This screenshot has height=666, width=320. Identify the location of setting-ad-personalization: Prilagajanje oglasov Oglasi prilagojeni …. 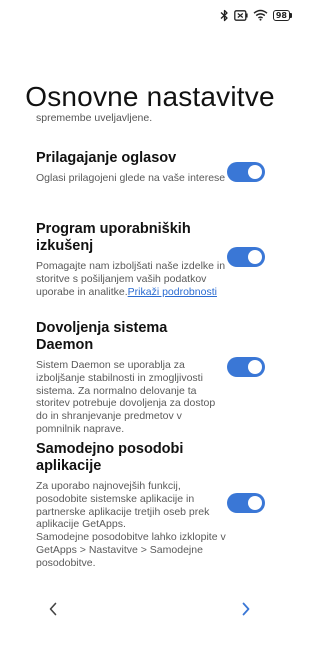
(152, 167).